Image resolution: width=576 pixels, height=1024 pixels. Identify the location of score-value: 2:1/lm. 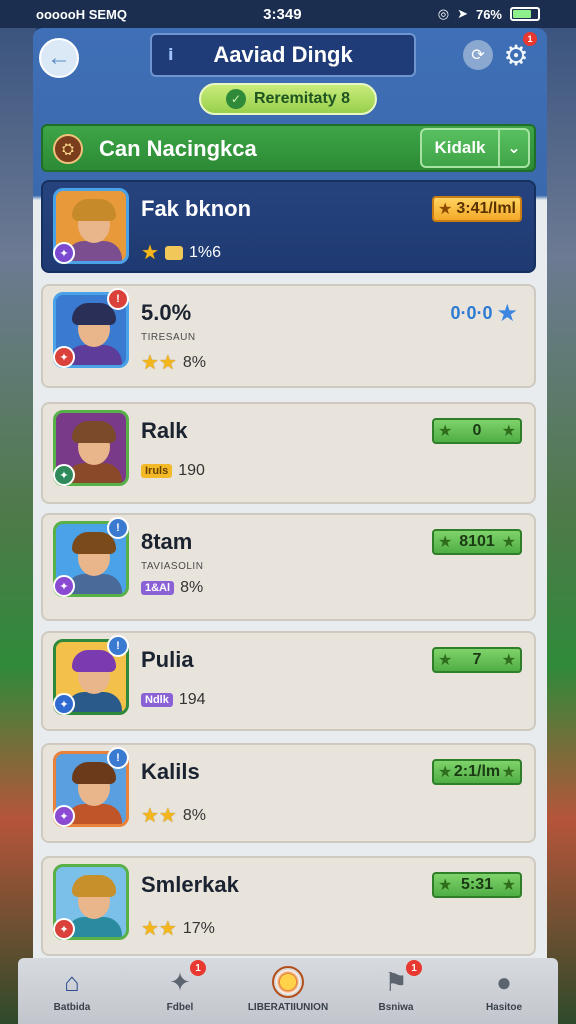
(477, 771).